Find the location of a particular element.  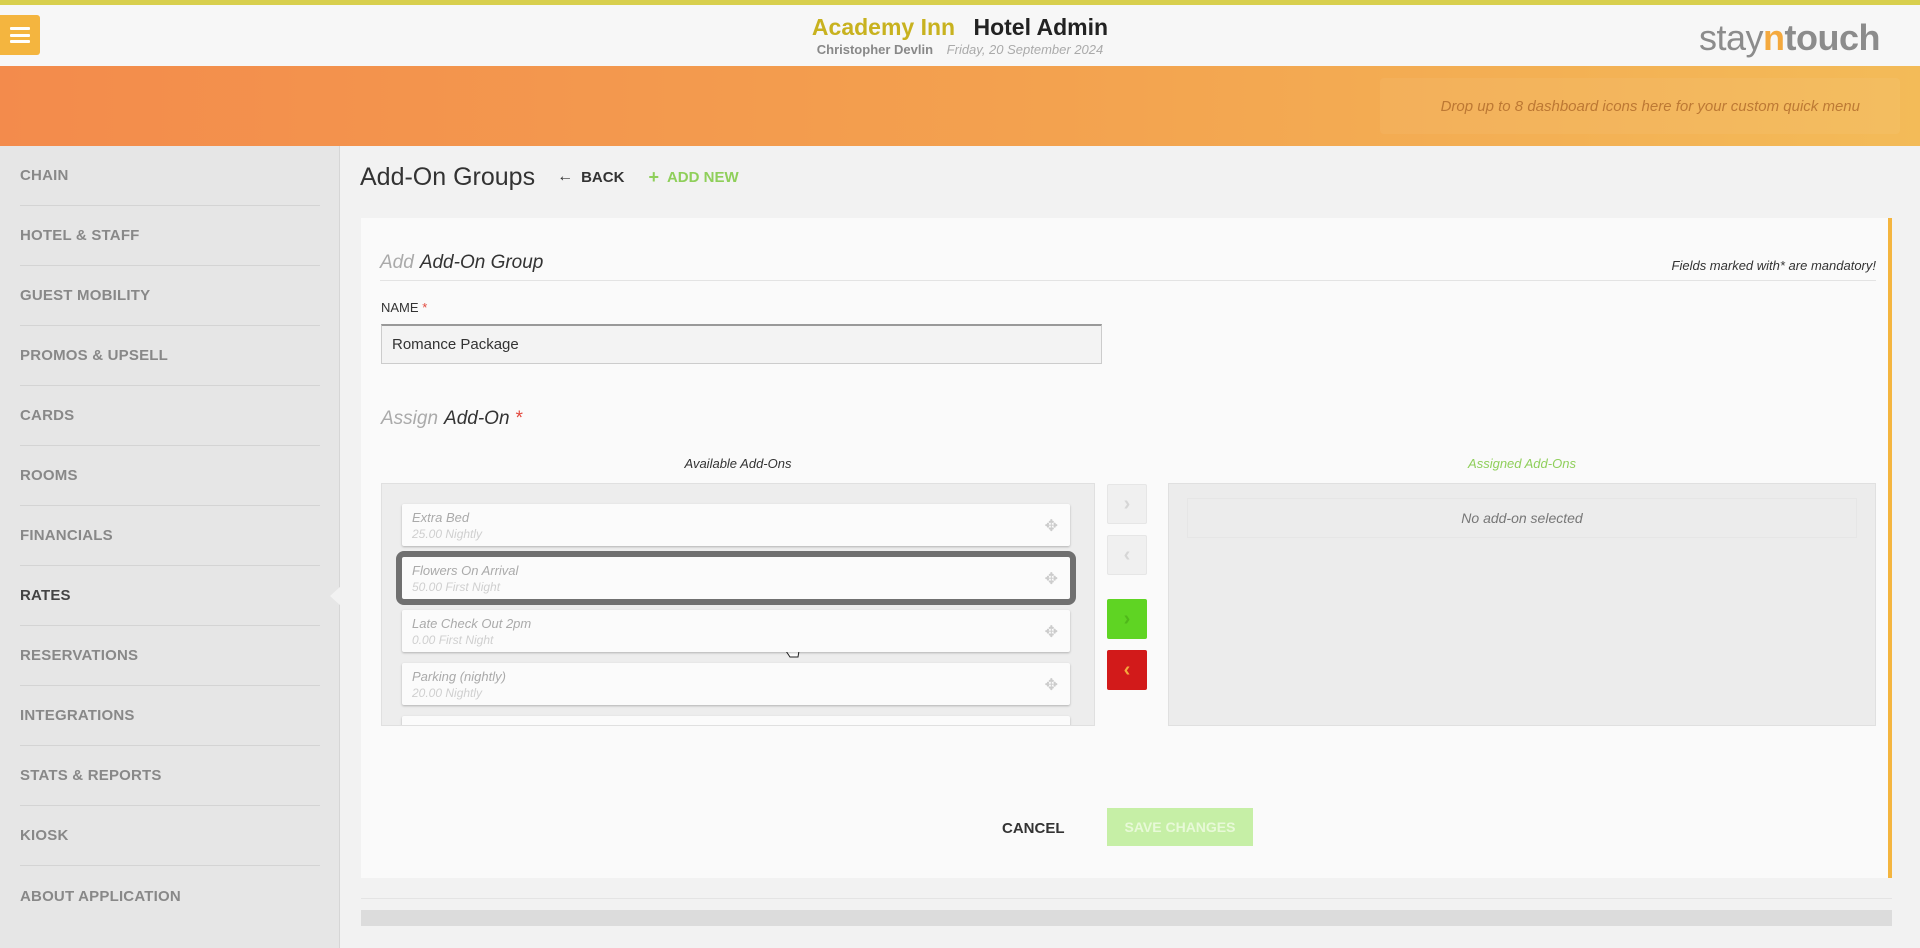

addon-item: Late Check Out 2pm 0.00 First Night ✥ is located at coordinates (736, 631).